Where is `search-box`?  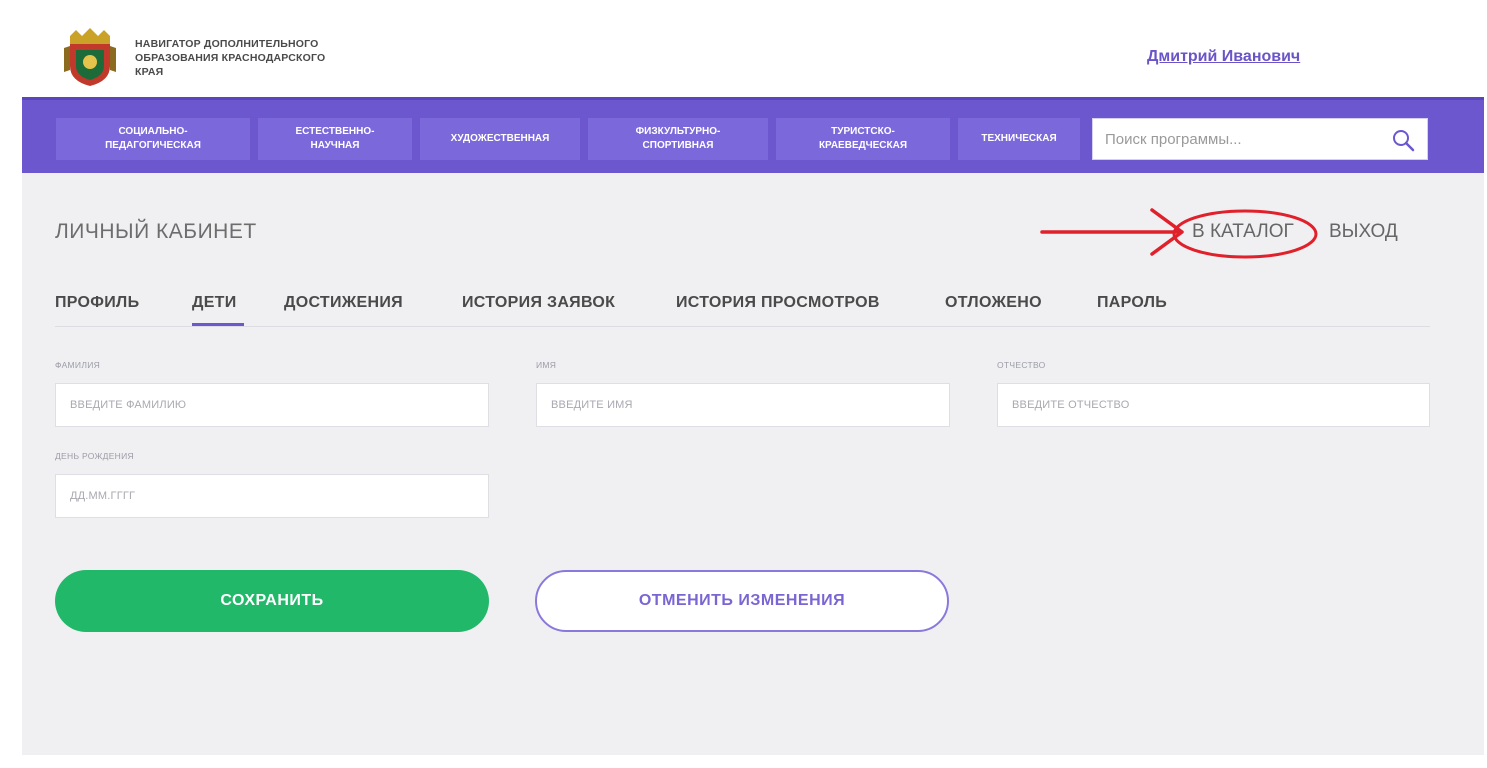
search-box is located at coordinates (1260, 139).